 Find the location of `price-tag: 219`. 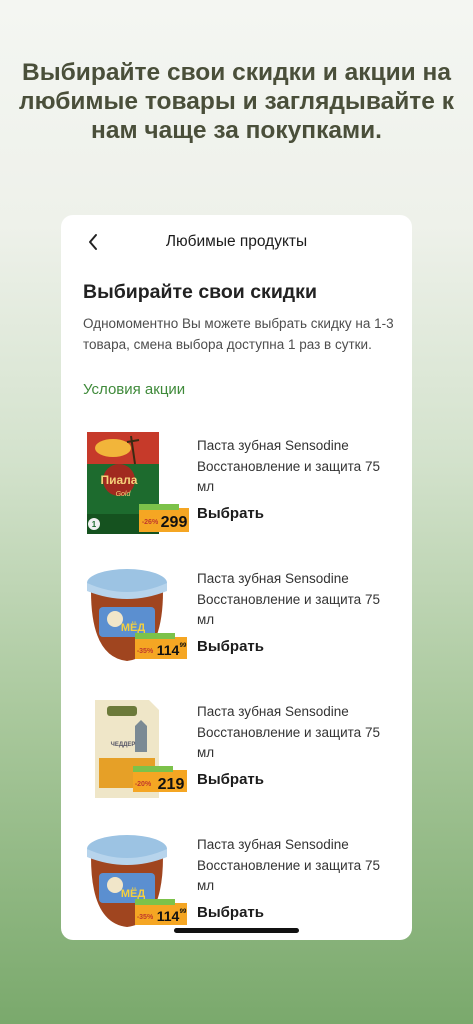

price-tag: 219 is located at coordinates (171, 784).